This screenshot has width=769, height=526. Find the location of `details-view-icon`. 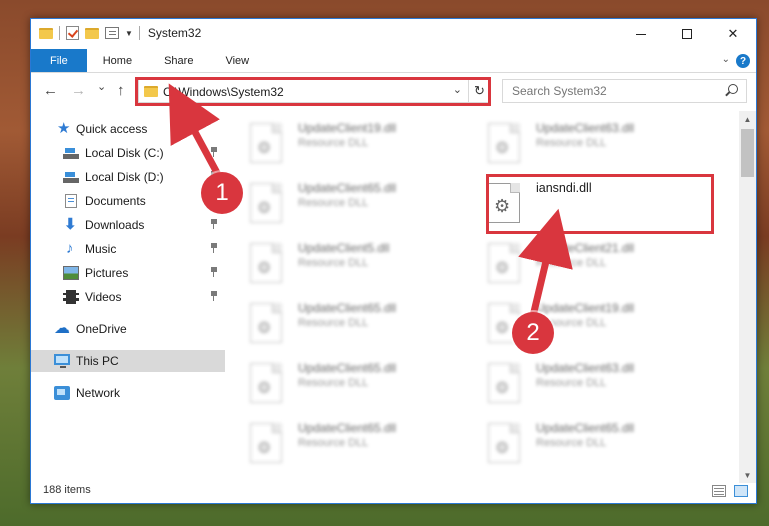

details-view-icon is located at coordinates (719, 491).